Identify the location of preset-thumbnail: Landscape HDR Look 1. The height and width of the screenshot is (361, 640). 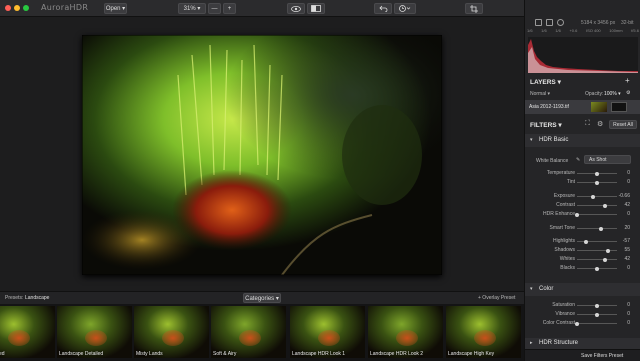
(327, 332).